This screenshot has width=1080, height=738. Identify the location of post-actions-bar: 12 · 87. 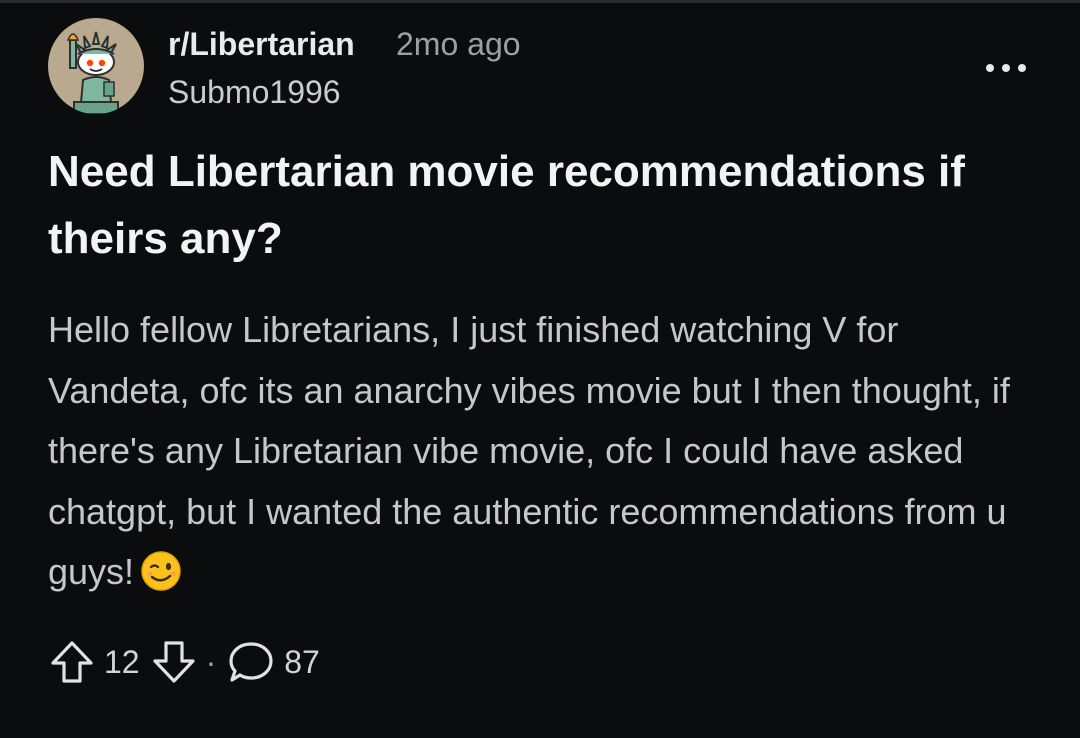
(184, 662).